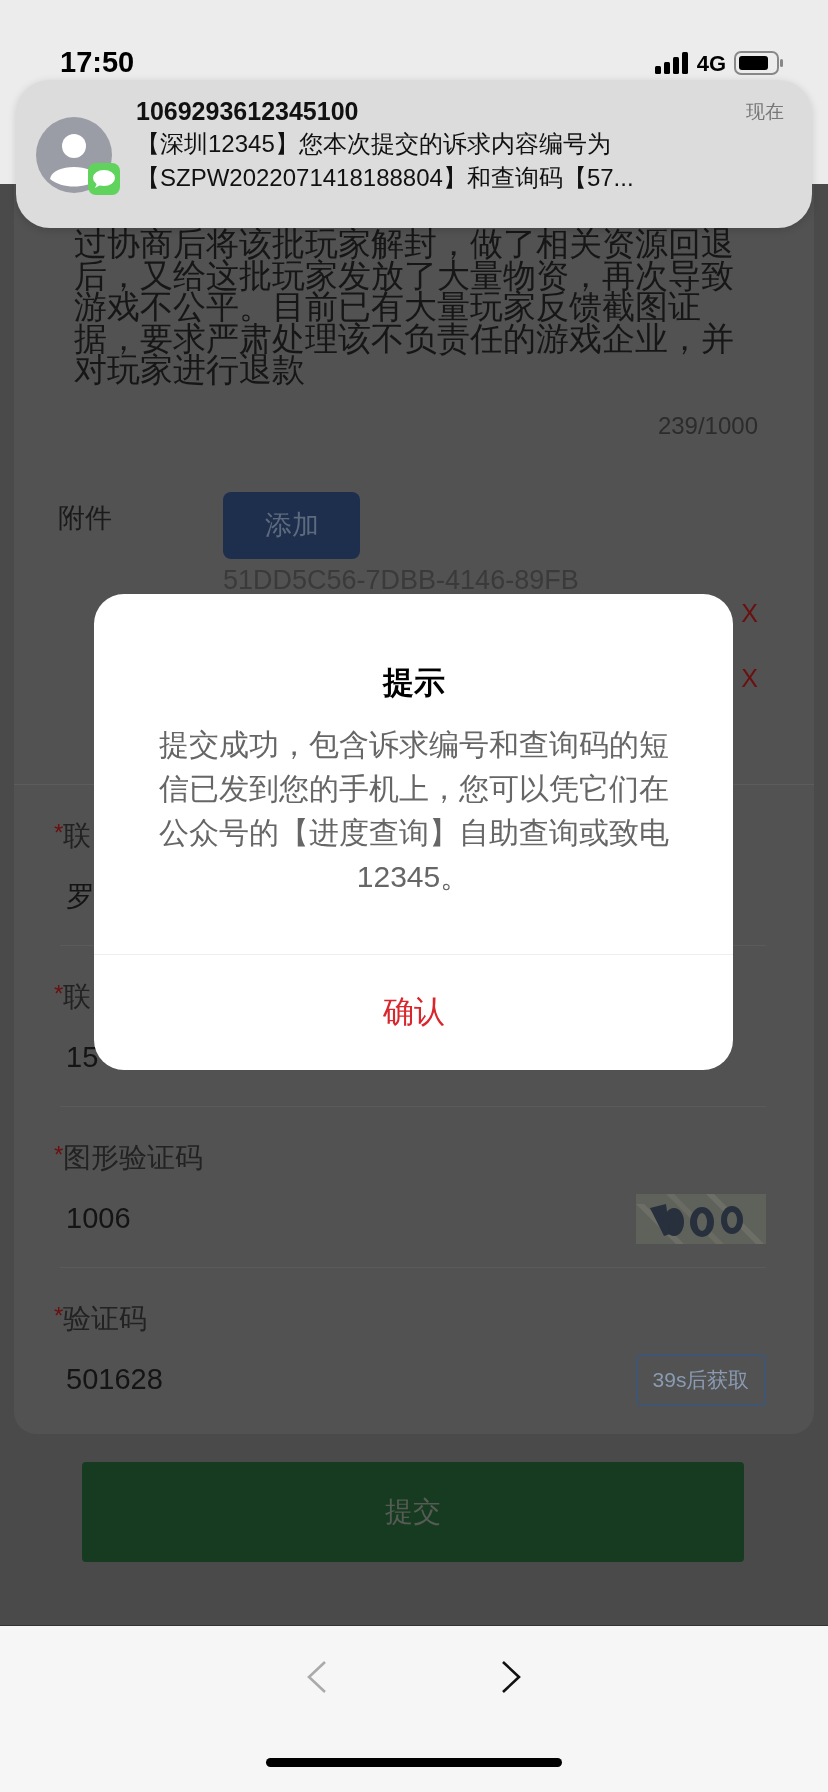  Describe the element at coordinates (247, 112) in the screenshot. I see `sender-number: 1069293612345100` at that location.